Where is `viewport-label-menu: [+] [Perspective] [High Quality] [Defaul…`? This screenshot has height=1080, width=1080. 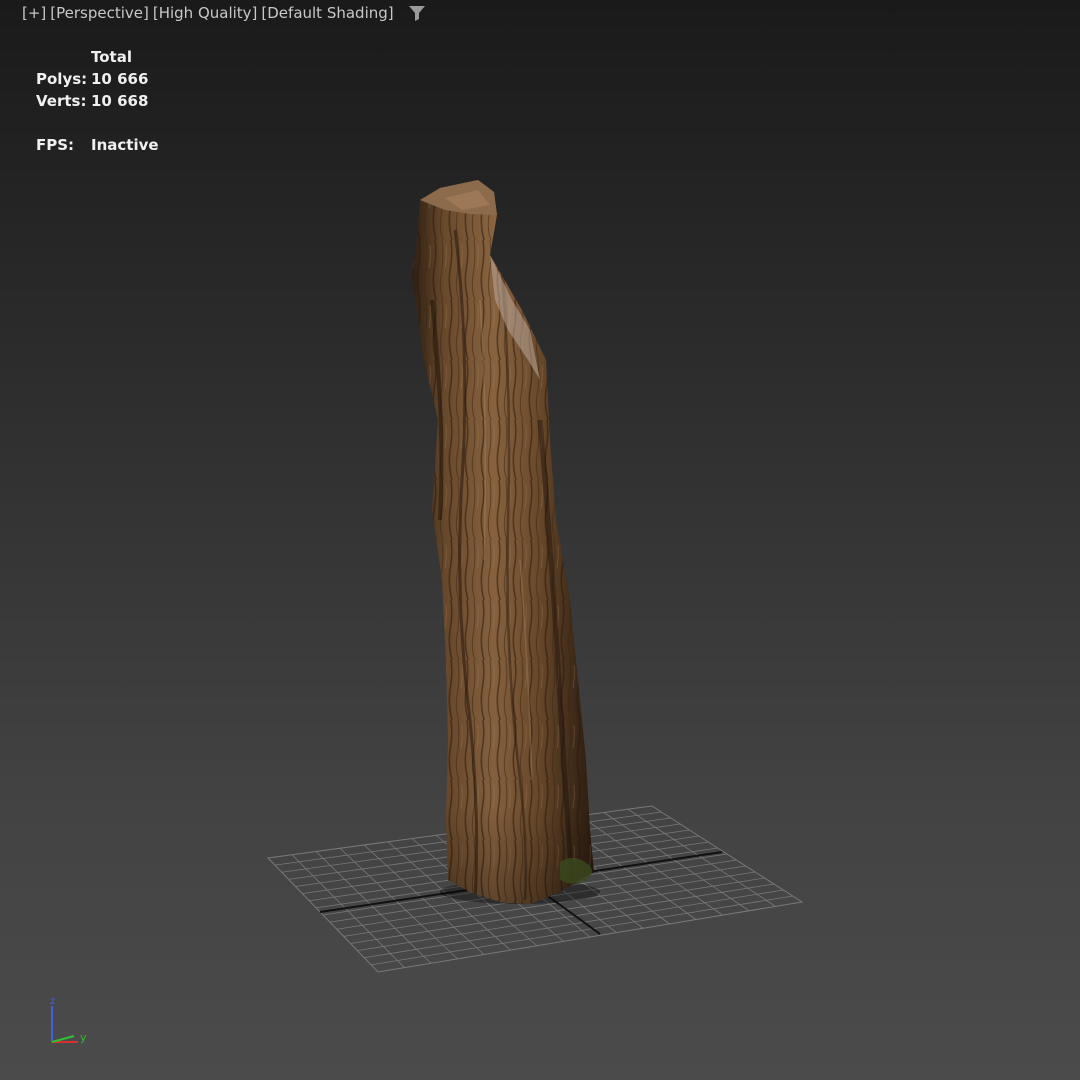
viewport-label-menu: [+] [Perspective] [High Quality] [Defaul… is located at coordinates (224, 13).